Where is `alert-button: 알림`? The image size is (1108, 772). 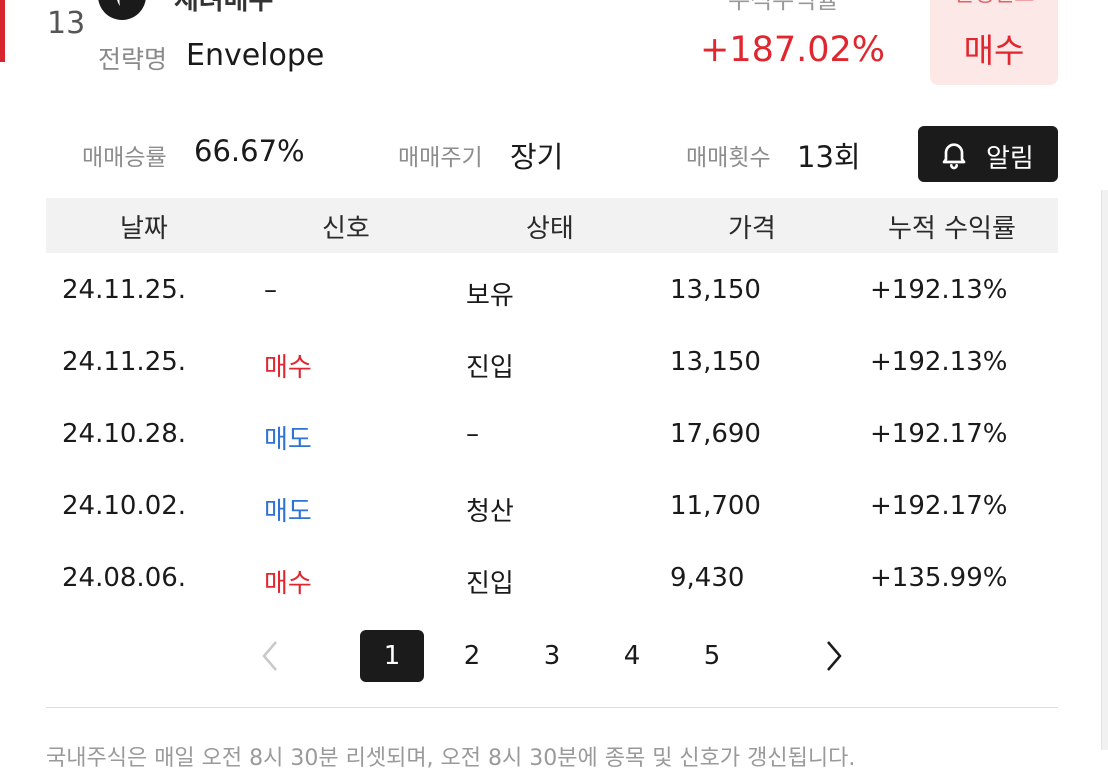
alert-button: 알림 is located at coordinates (988, 154).